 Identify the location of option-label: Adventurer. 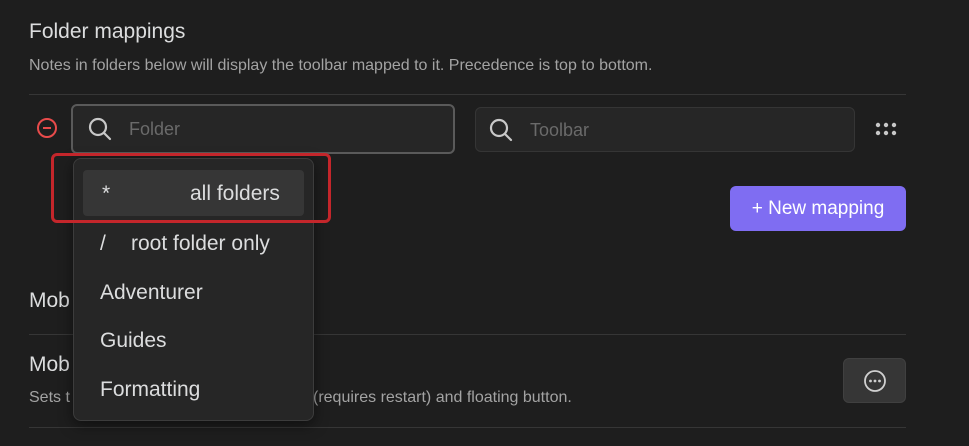
(151, 292).